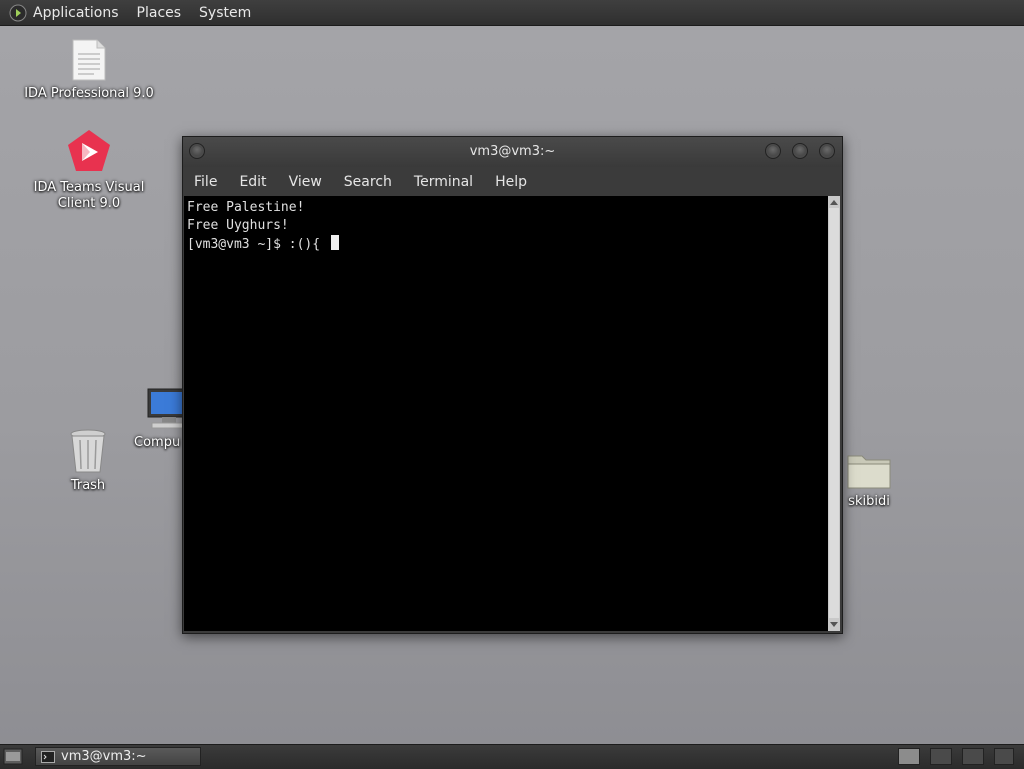 This screenshot has width=1024, height=769. Describe the element at coordinates (512, 13) in the screenshot. I see `top-panel: Applications Places System` at that location.